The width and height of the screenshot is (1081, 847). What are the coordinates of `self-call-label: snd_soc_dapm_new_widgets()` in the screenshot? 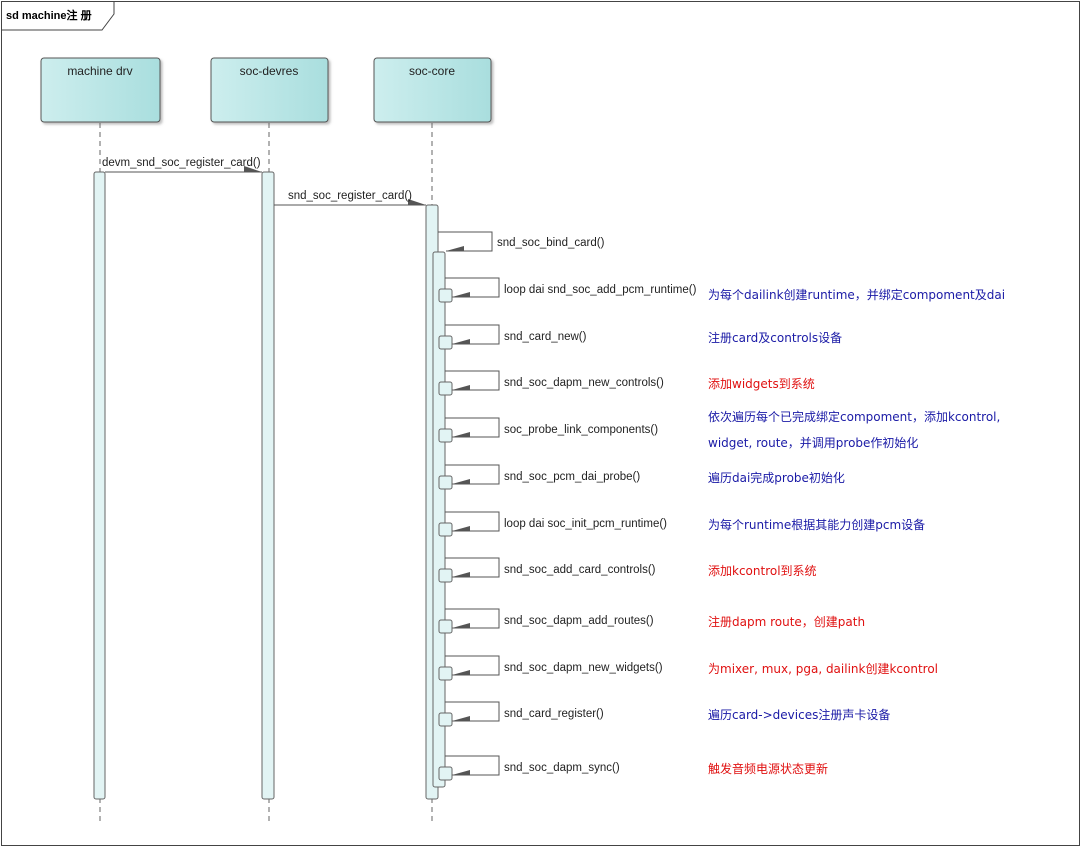 It's located at (583, 668).